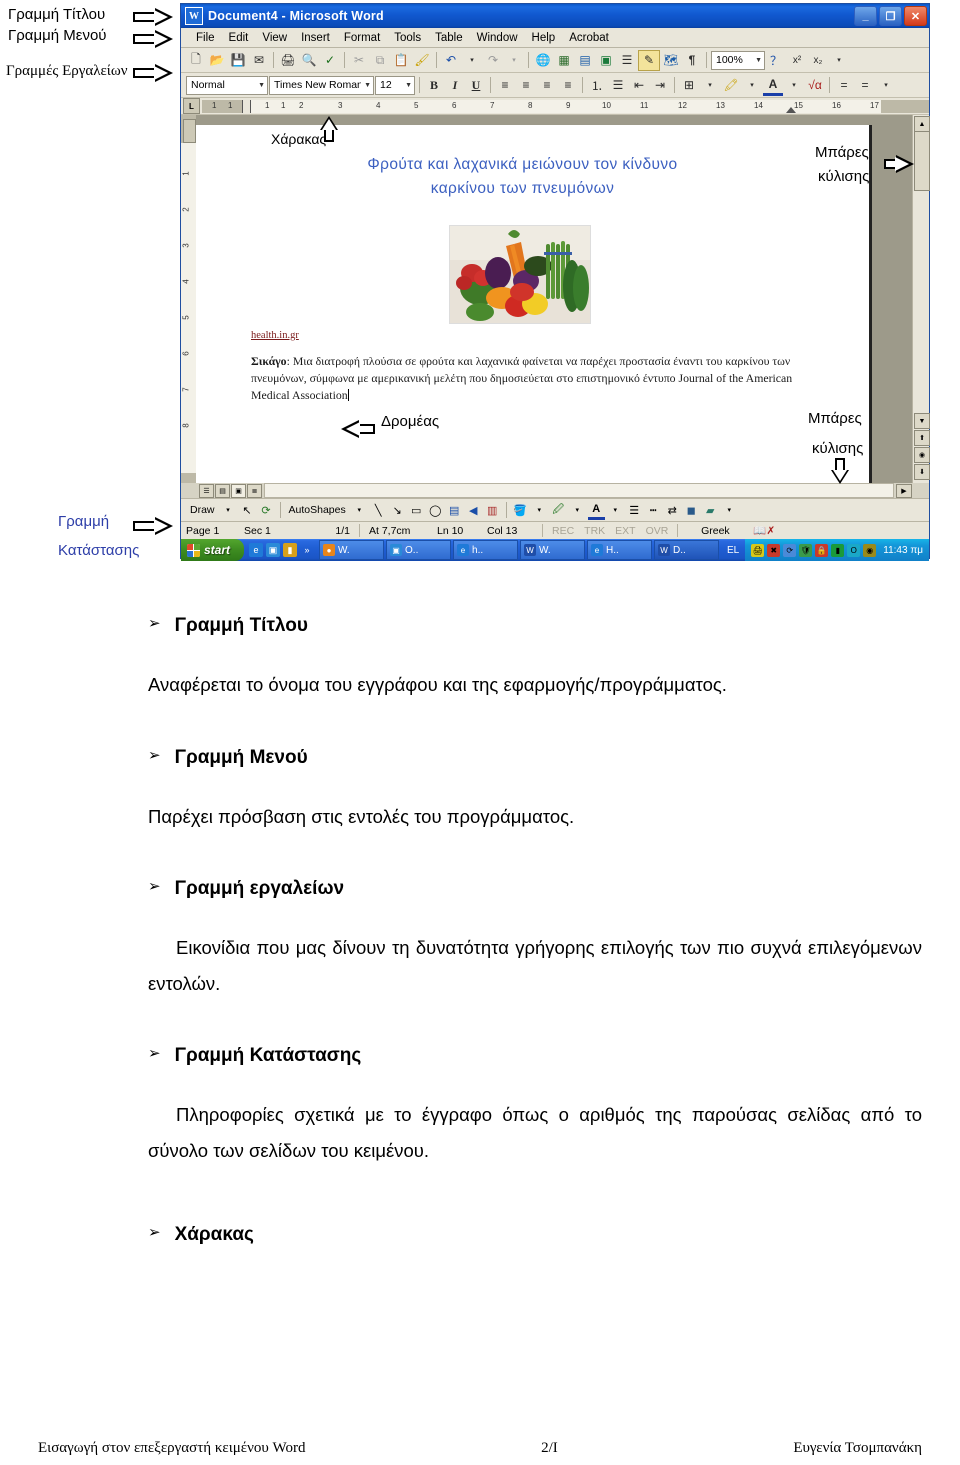 The height and width of the screenshot is (1465, 960). Describe the element at coordinates (865, 85) in the screenshot. I see `line-weight-icon: =` at that location.